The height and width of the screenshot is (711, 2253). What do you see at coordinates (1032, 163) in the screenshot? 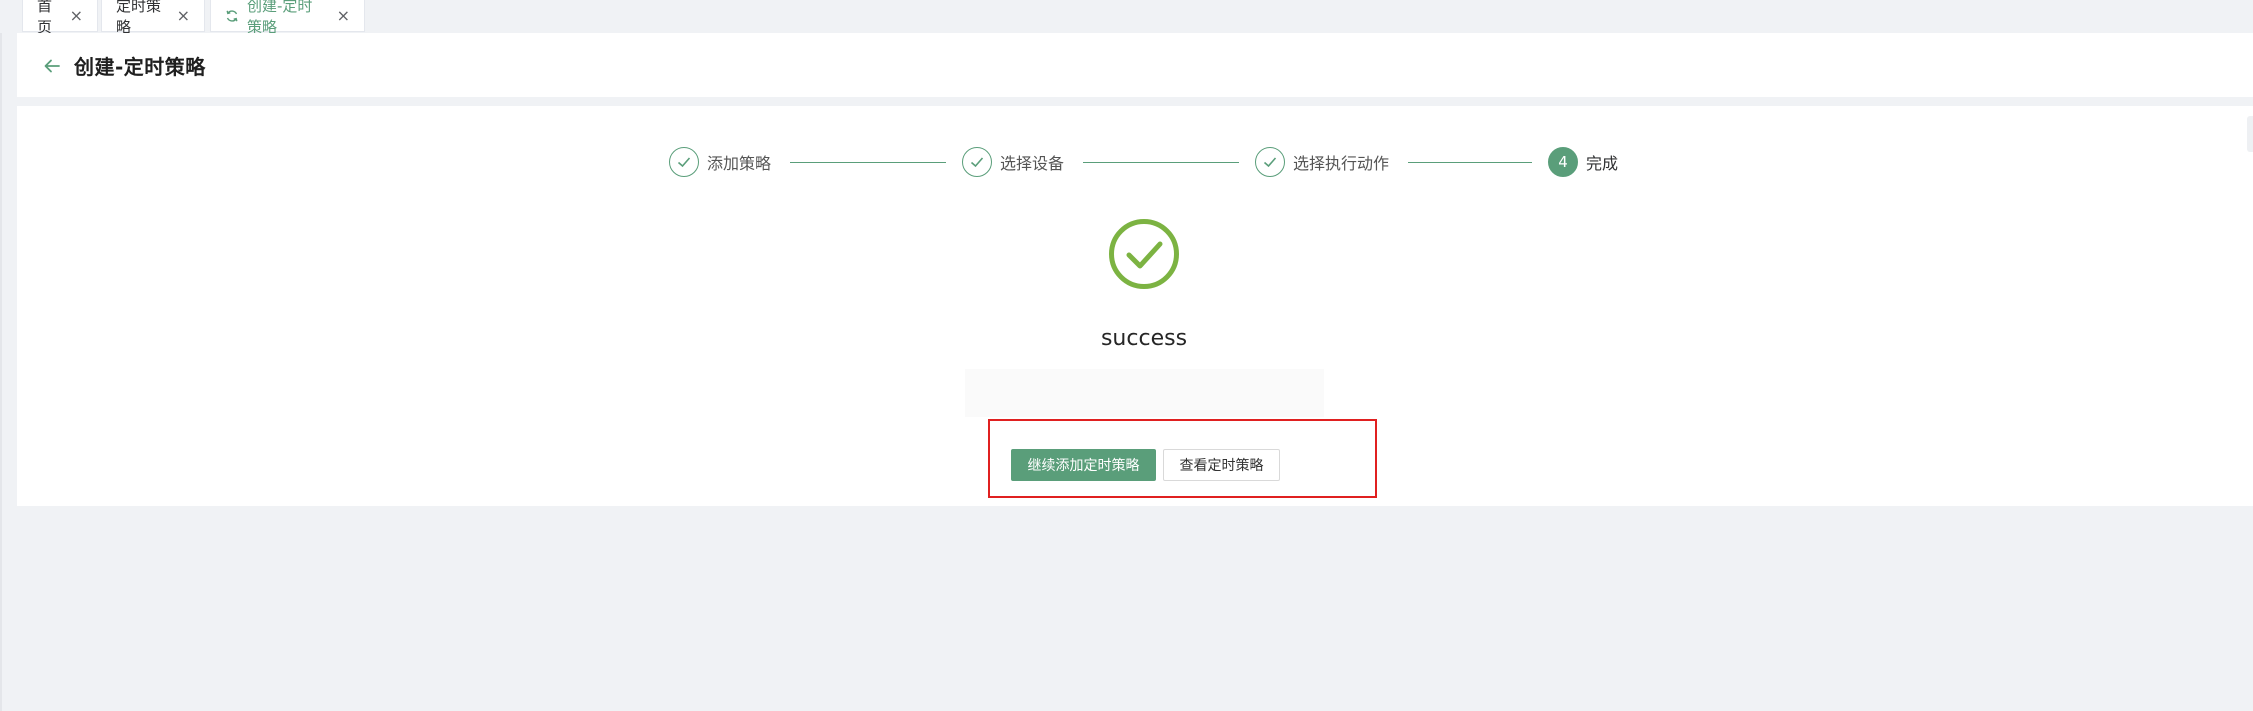
I see `step-label: 选择设备` at bounding box center [1032, 163].